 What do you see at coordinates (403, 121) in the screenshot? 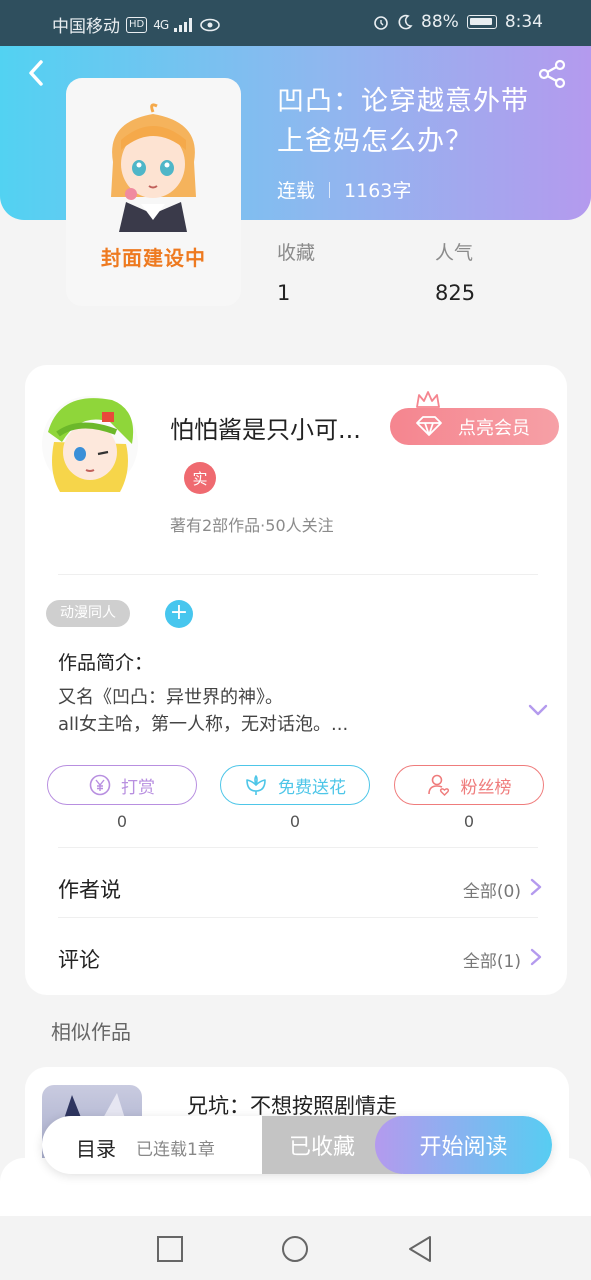
I see `book-title: 凹凸：论穿越意外带上爸妈怎么办？` at bounding box center [403, 121].